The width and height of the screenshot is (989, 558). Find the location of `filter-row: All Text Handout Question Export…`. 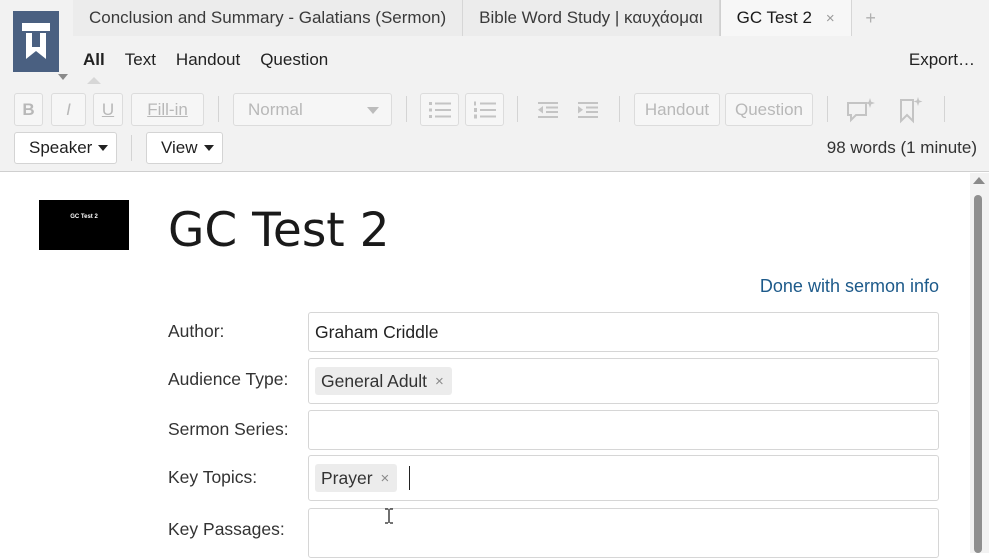

filter-row: All Text Handout Question Export… is located at coordinates (531, 60).